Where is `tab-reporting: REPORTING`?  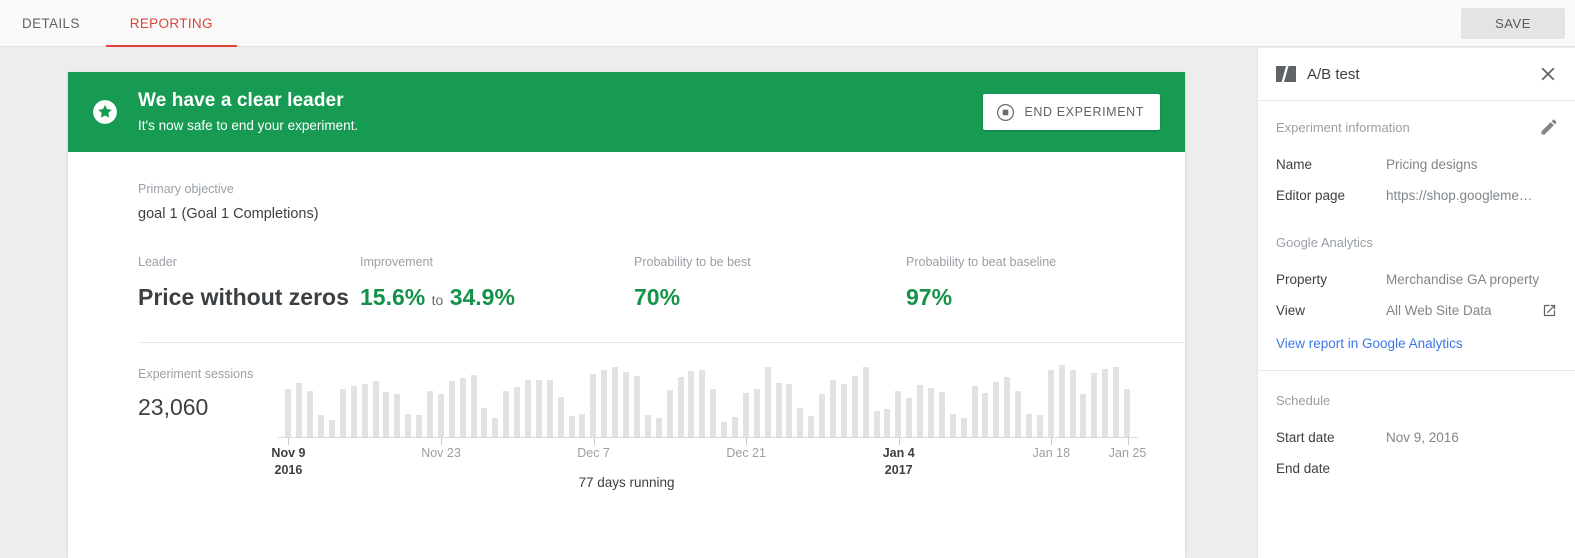
tab-reporting: REPORTING is located at coordinates (171, 23).